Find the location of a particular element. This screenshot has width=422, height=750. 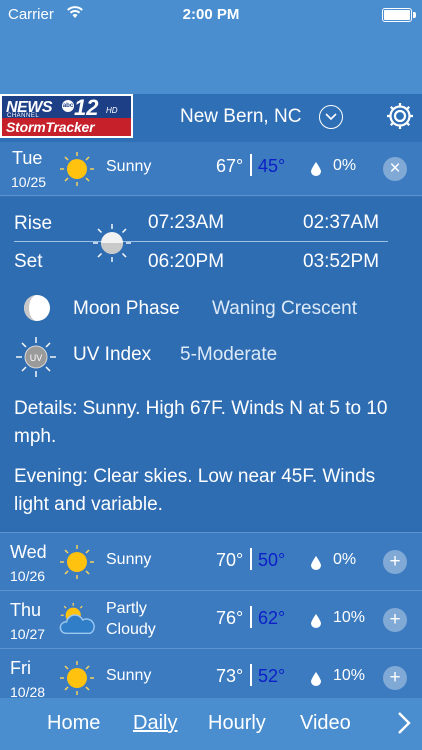

logo-network: abc is located at coordinates (68, 106).